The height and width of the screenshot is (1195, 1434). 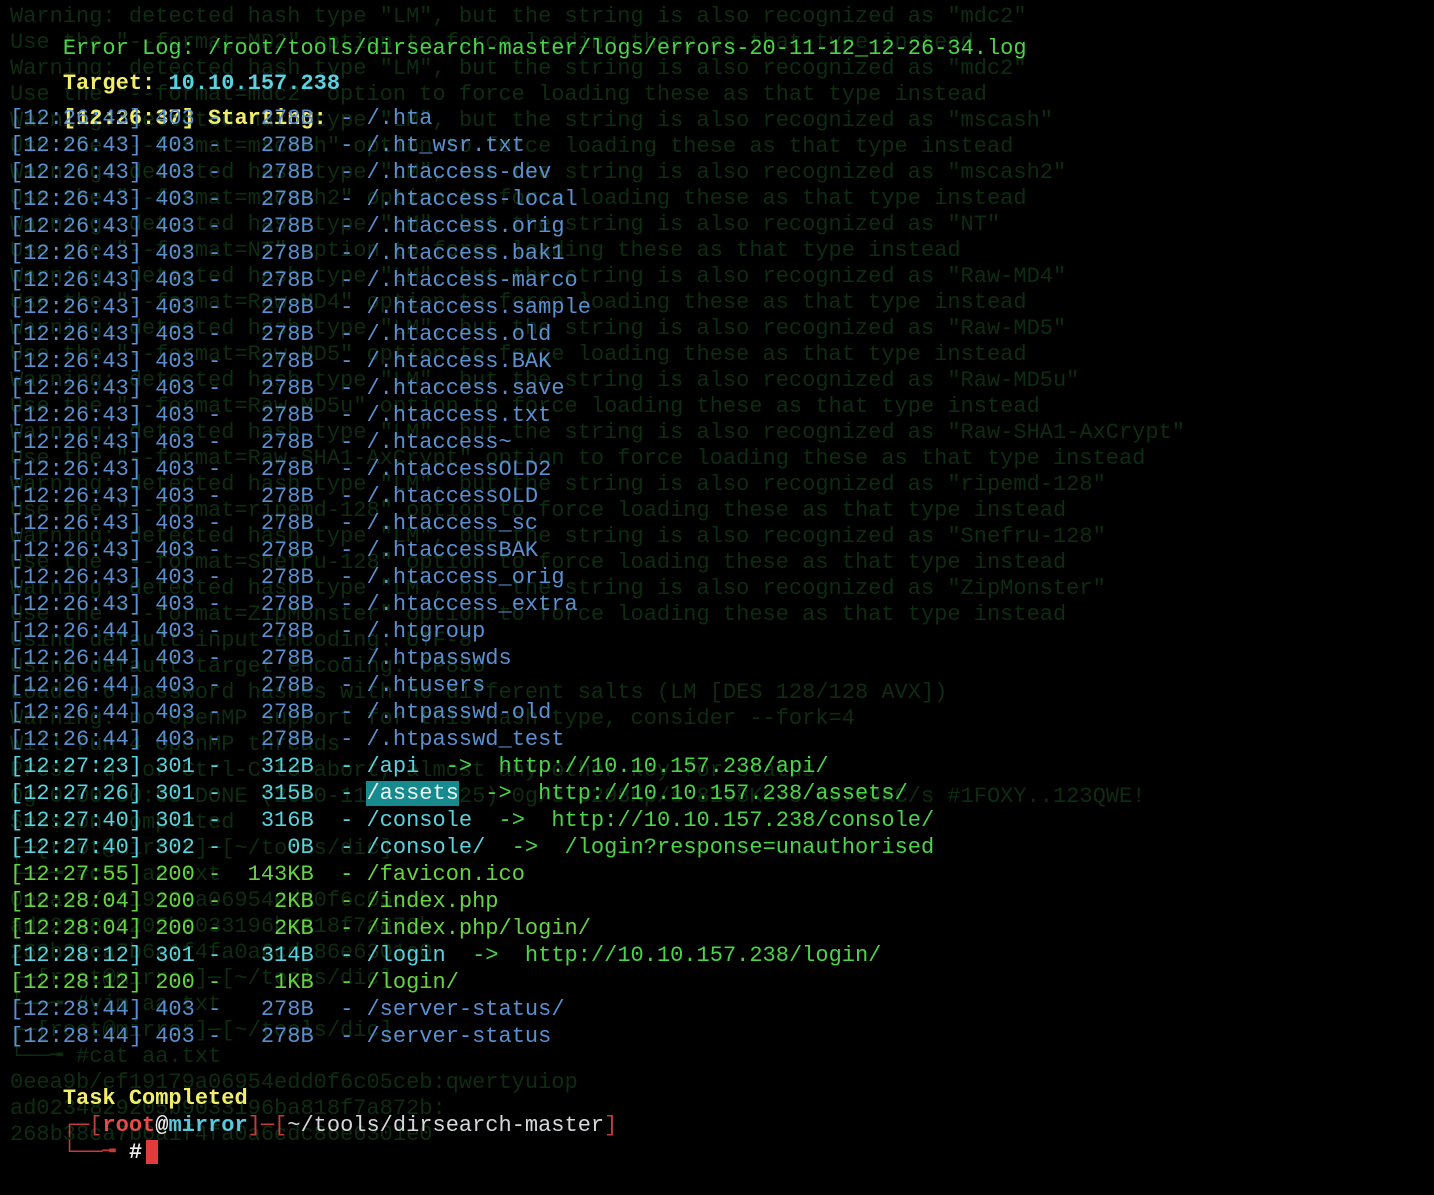 I want to click on result-row: [12:26:43] 403 - 278B - /.ht_wsr.txt, so click(x=267, y=145).